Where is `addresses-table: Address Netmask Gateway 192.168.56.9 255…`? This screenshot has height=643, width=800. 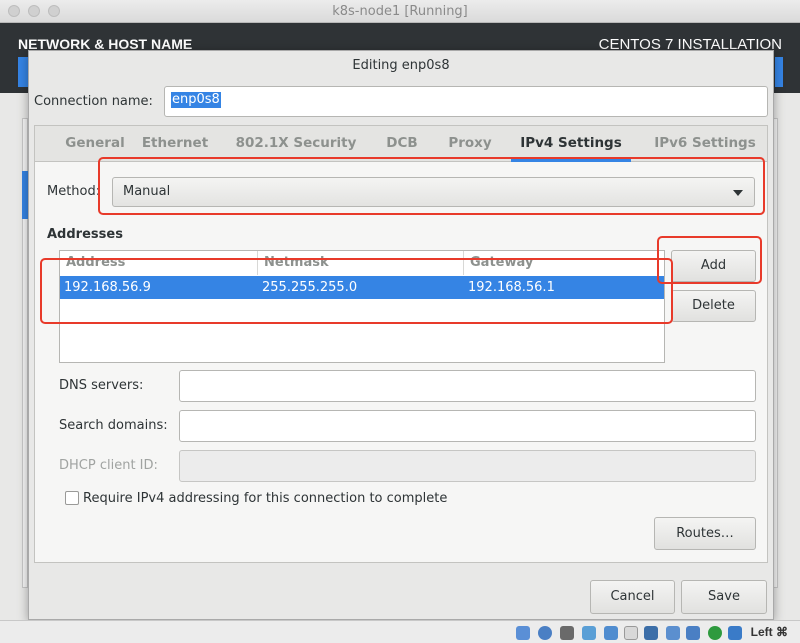
addresses-table: Address Netmask Gateway 192.168.56.9 255… is located at coordinates (362, 306).